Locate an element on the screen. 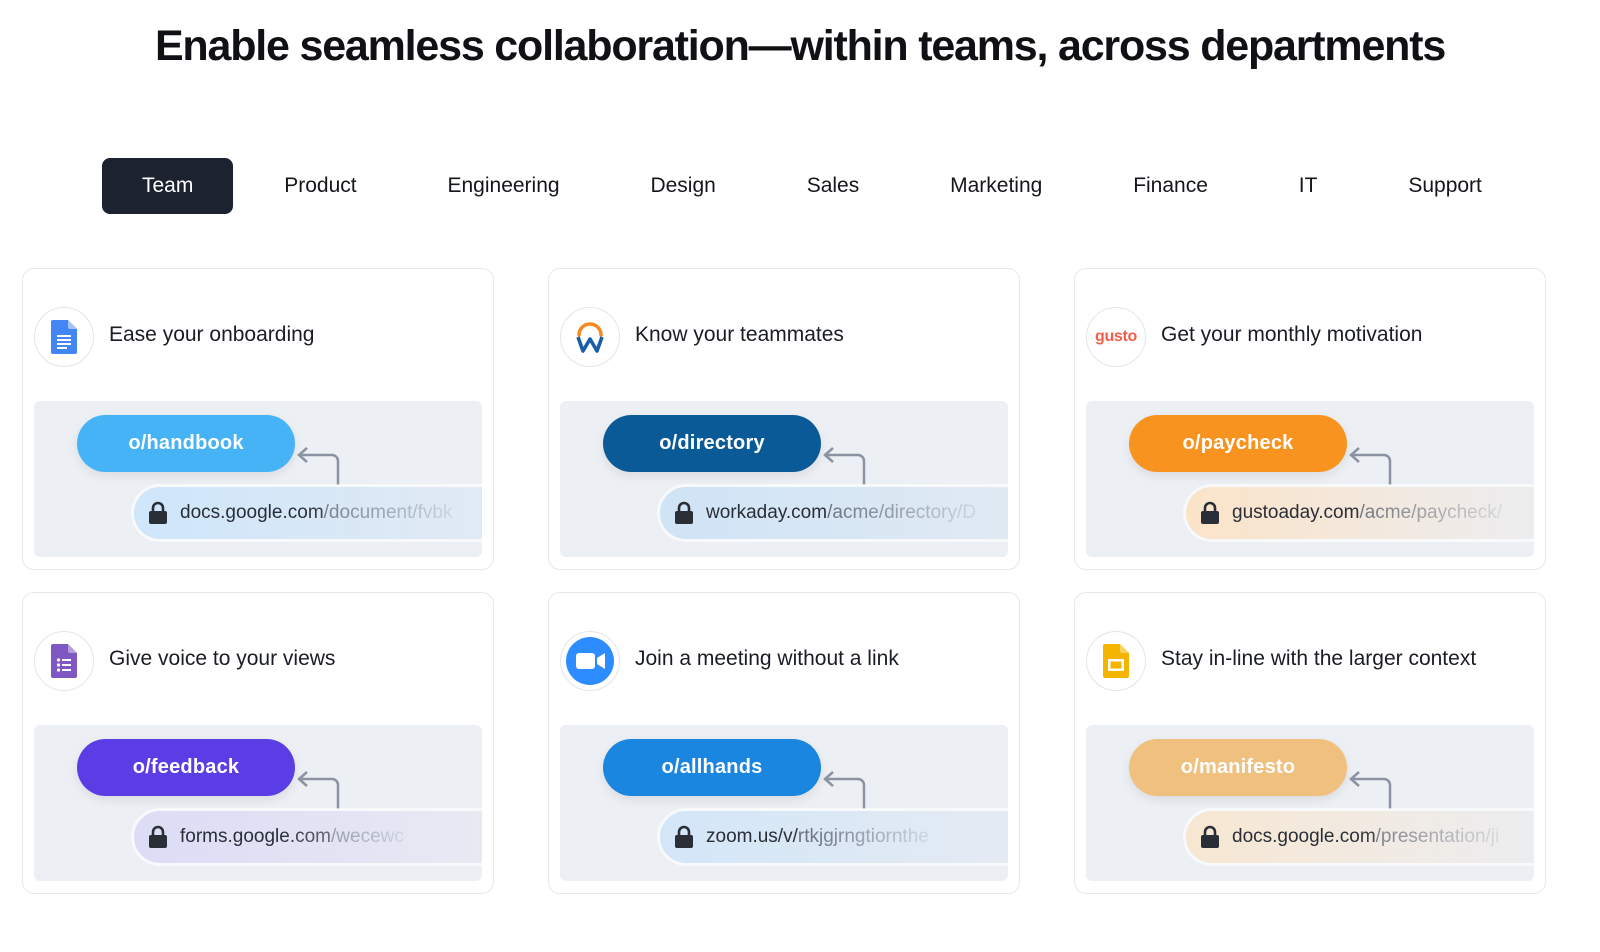 The width and height of the screenshot is (1600, 952). url-path: /wecewc is located at coordinates (367, 836).